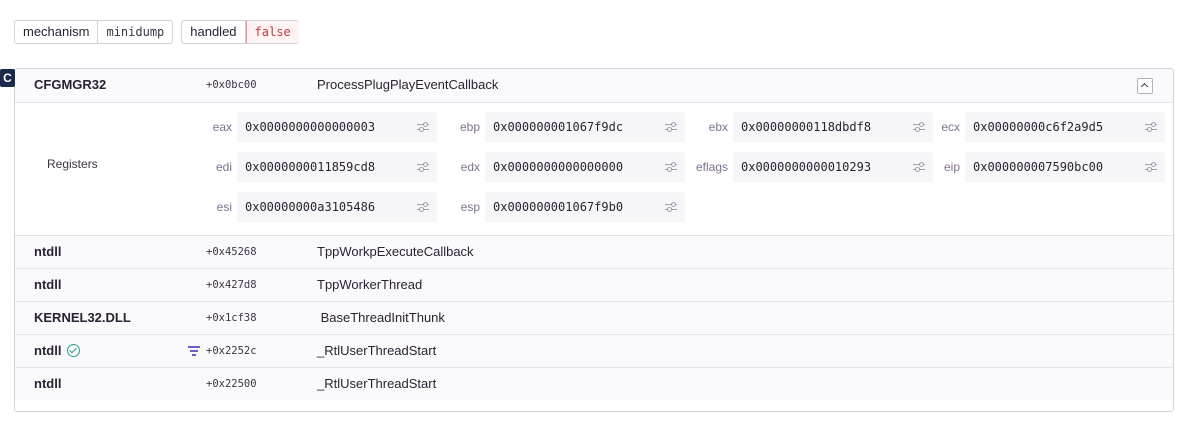 The image size is (1187, 434). I want to click on platform-c-icon: C, so click(7, 78).